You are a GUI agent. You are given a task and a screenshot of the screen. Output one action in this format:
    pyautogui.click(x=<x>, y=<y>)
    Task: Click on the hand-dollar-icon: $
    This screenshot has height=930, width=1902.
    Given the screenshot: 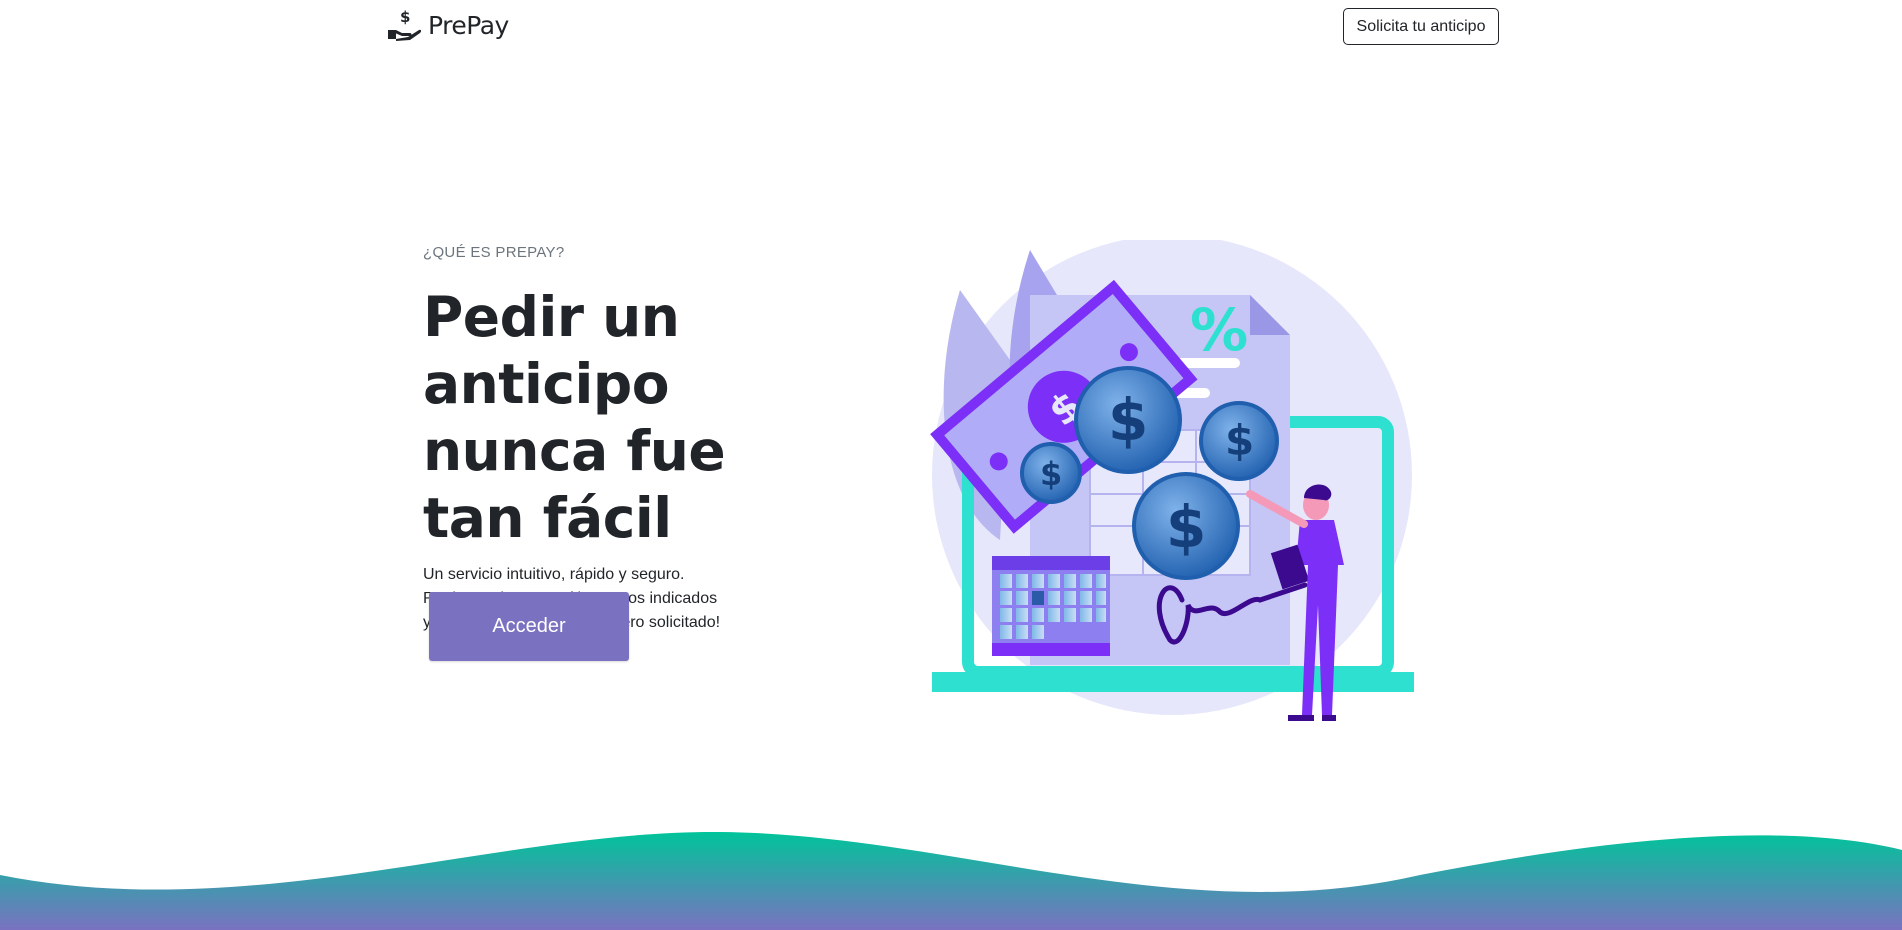 What is the action you would take?
    pyautogui.click(x=405, y=24)
    